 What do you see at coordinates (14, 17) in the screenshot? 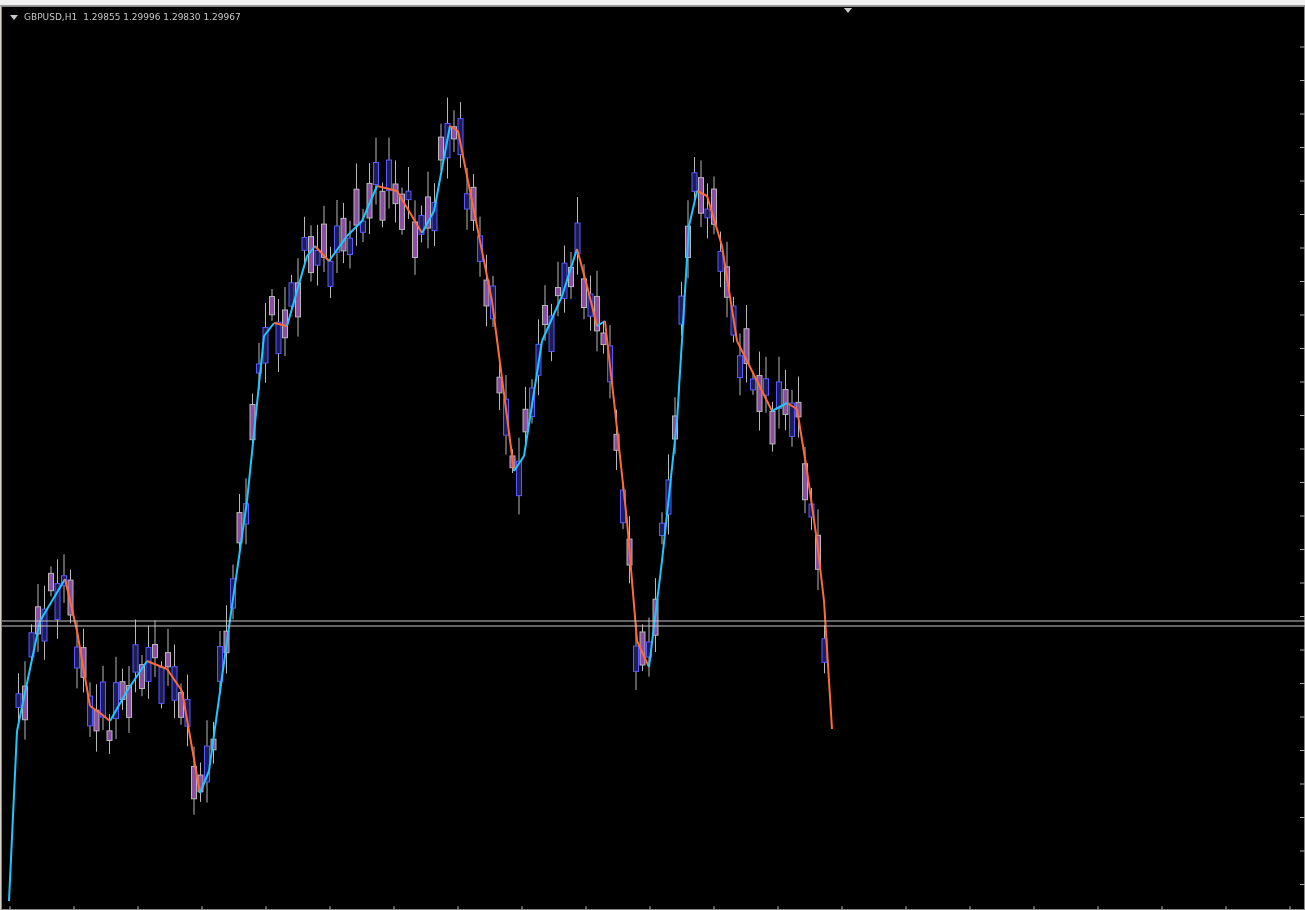
I see `dropdown-arrow-icon` at bounding box center [14, 17].